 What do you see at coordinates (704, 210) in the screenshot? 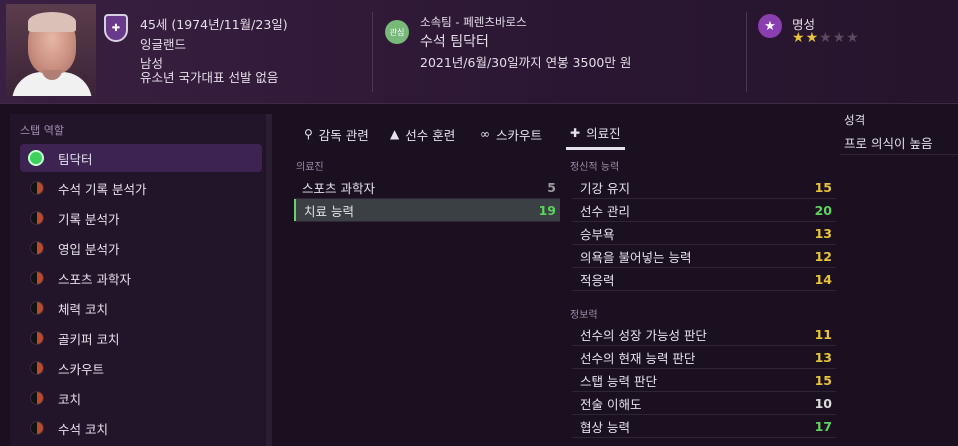
I see `attribute-row: 선수 관리 20` at bounding box center [704, 210].